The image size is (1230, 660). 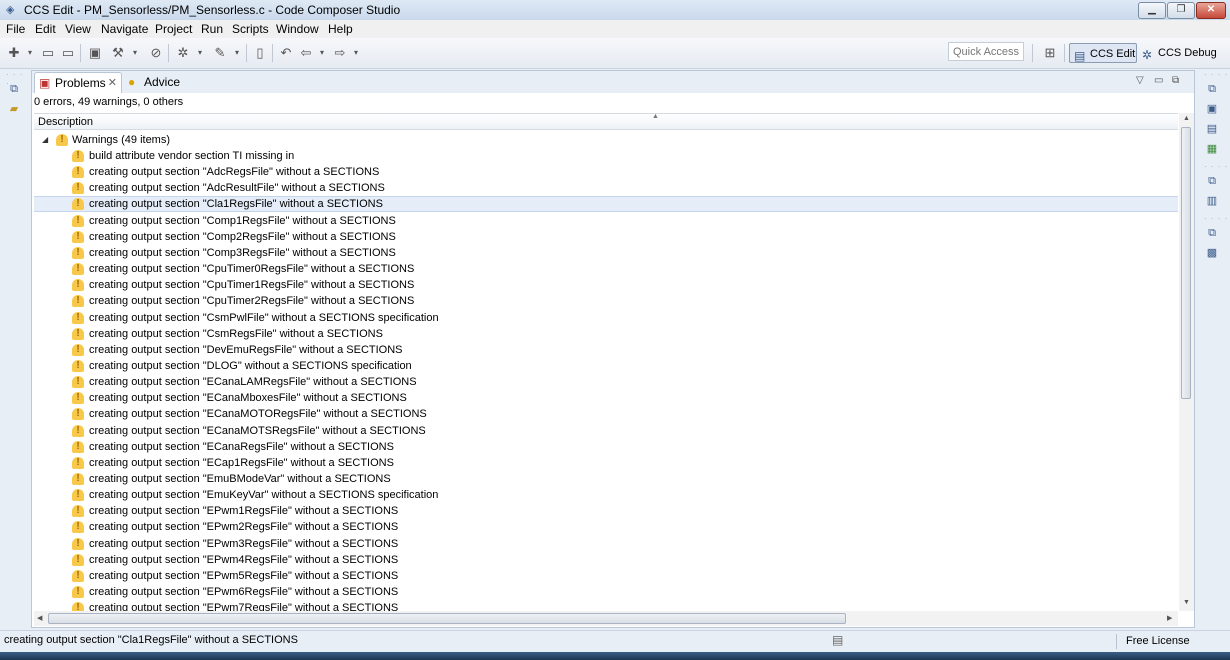 I want to click on debug-view-icon: ▣, so click(x=95, y=53).